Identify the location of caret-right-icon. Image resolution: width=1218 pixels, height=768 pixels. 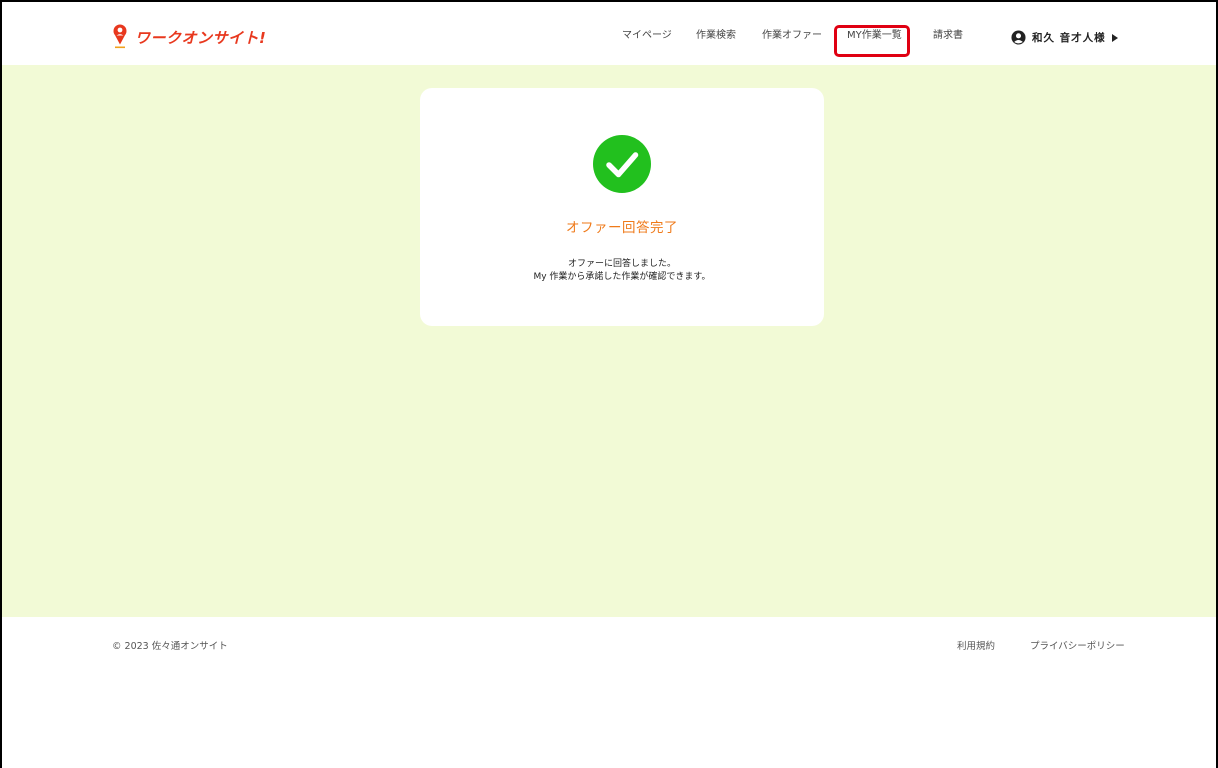
(1114, 37).